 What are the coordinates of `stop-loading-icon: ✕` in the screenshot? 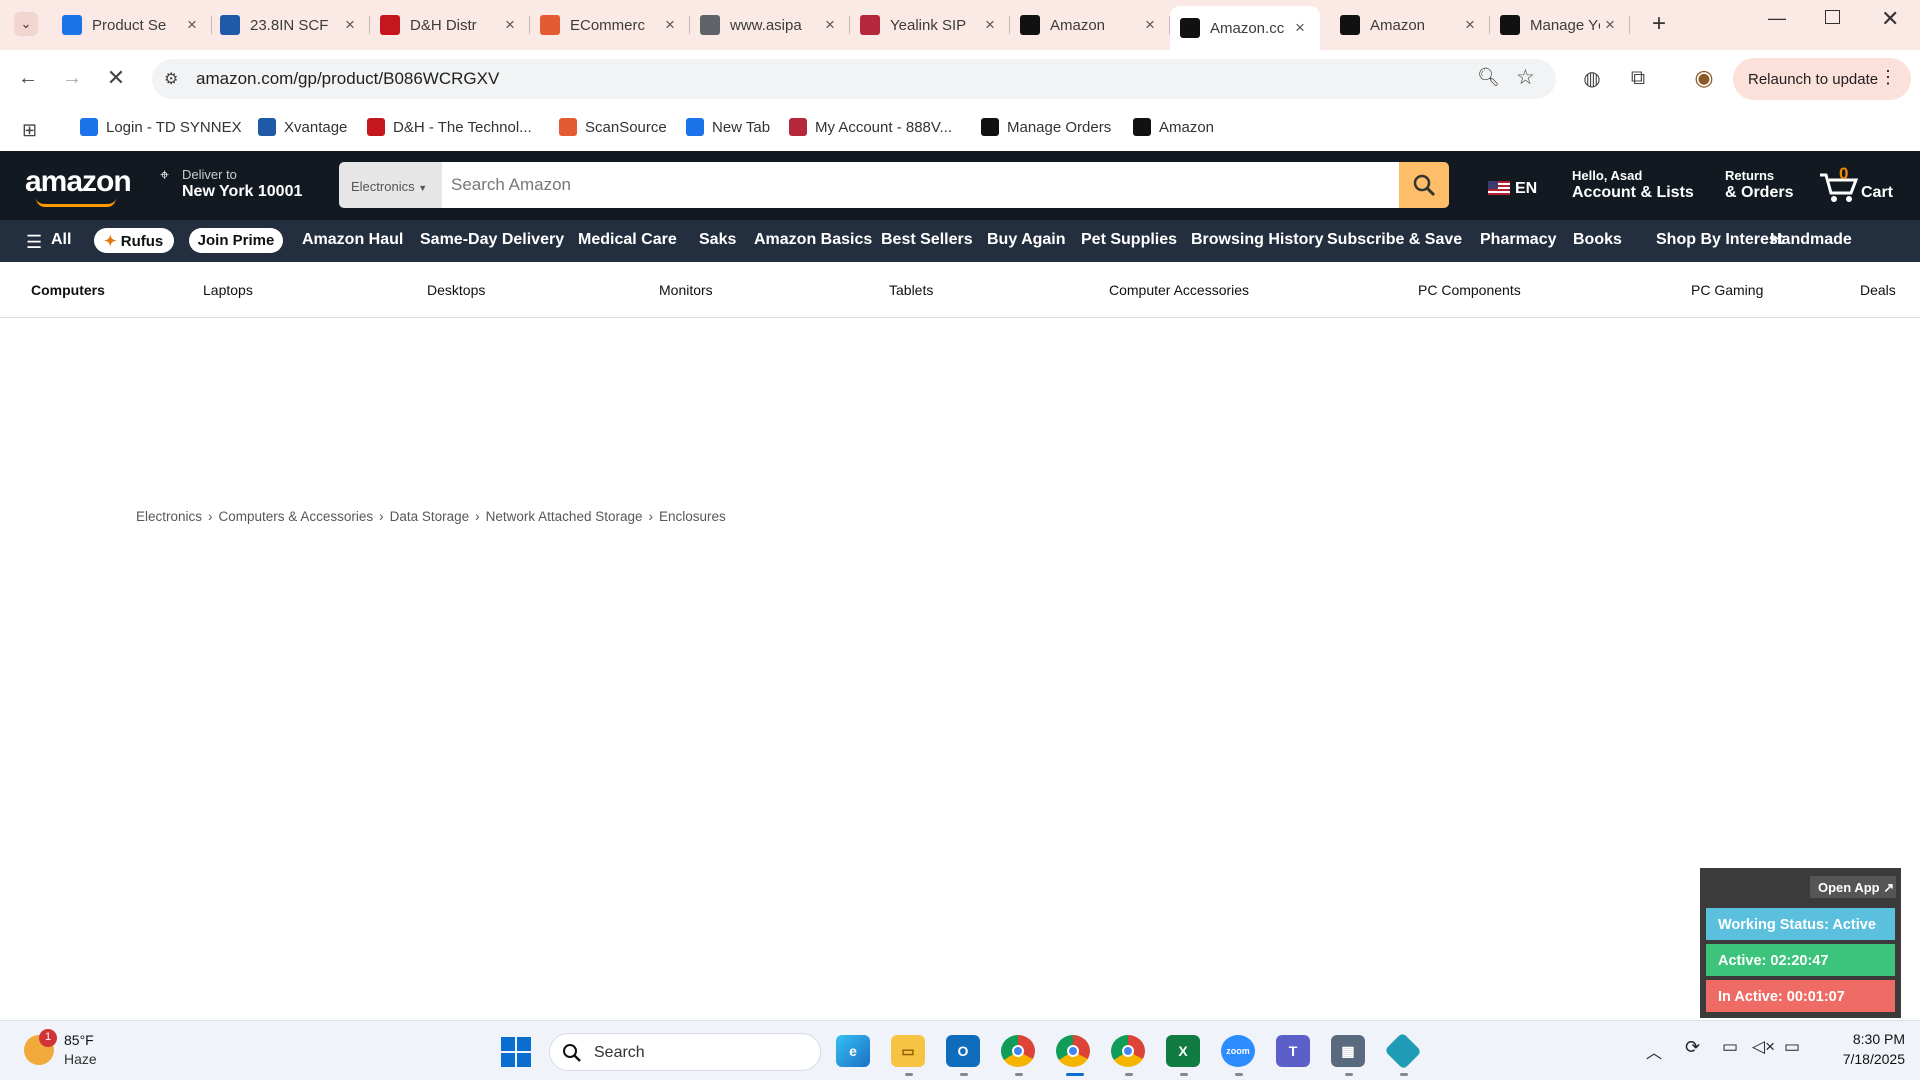 It's located at (116, 78).